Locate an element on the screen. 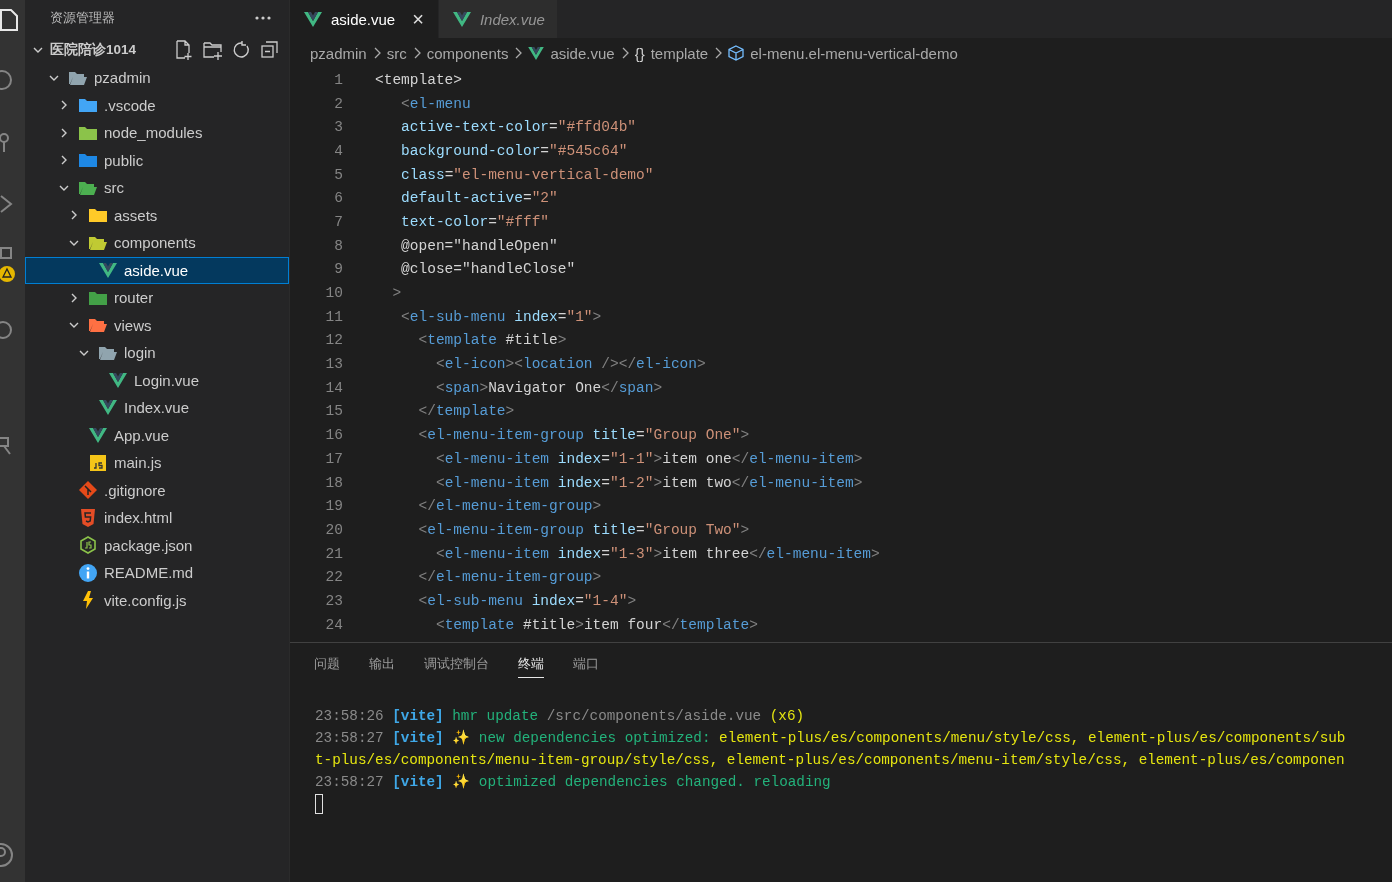 The width and height of the screenshot is (1392, 882). info-icon is located at coordinates (88, 572).